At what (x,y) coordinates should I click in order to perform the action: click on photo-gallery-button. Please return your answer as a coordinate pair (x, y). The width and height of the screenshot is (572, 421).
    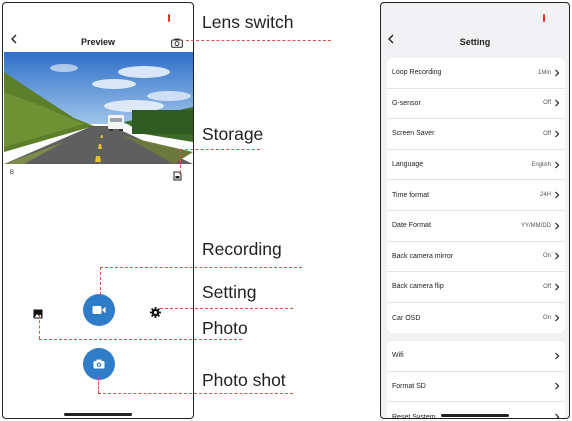
    Looking at the image, I should click on (38, 315).